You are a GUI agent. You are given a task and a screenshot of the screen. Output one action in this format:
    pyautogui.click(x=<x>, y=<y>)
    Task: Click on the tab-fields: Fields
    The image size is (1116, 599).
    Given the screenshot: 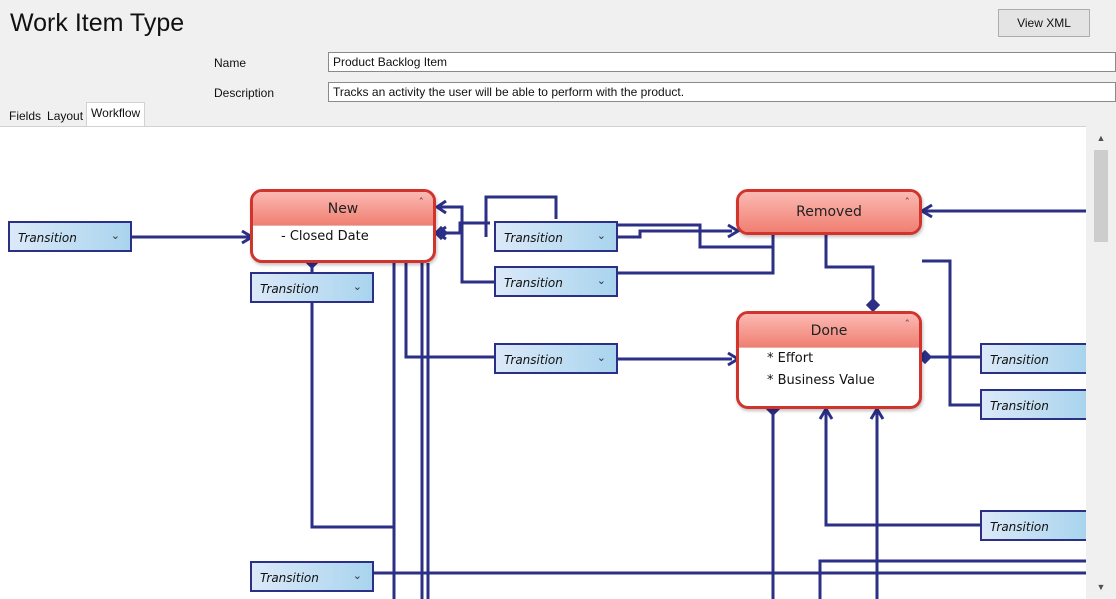 What is the action you would take?
    pyautogui.click(x=25, y=115)
    